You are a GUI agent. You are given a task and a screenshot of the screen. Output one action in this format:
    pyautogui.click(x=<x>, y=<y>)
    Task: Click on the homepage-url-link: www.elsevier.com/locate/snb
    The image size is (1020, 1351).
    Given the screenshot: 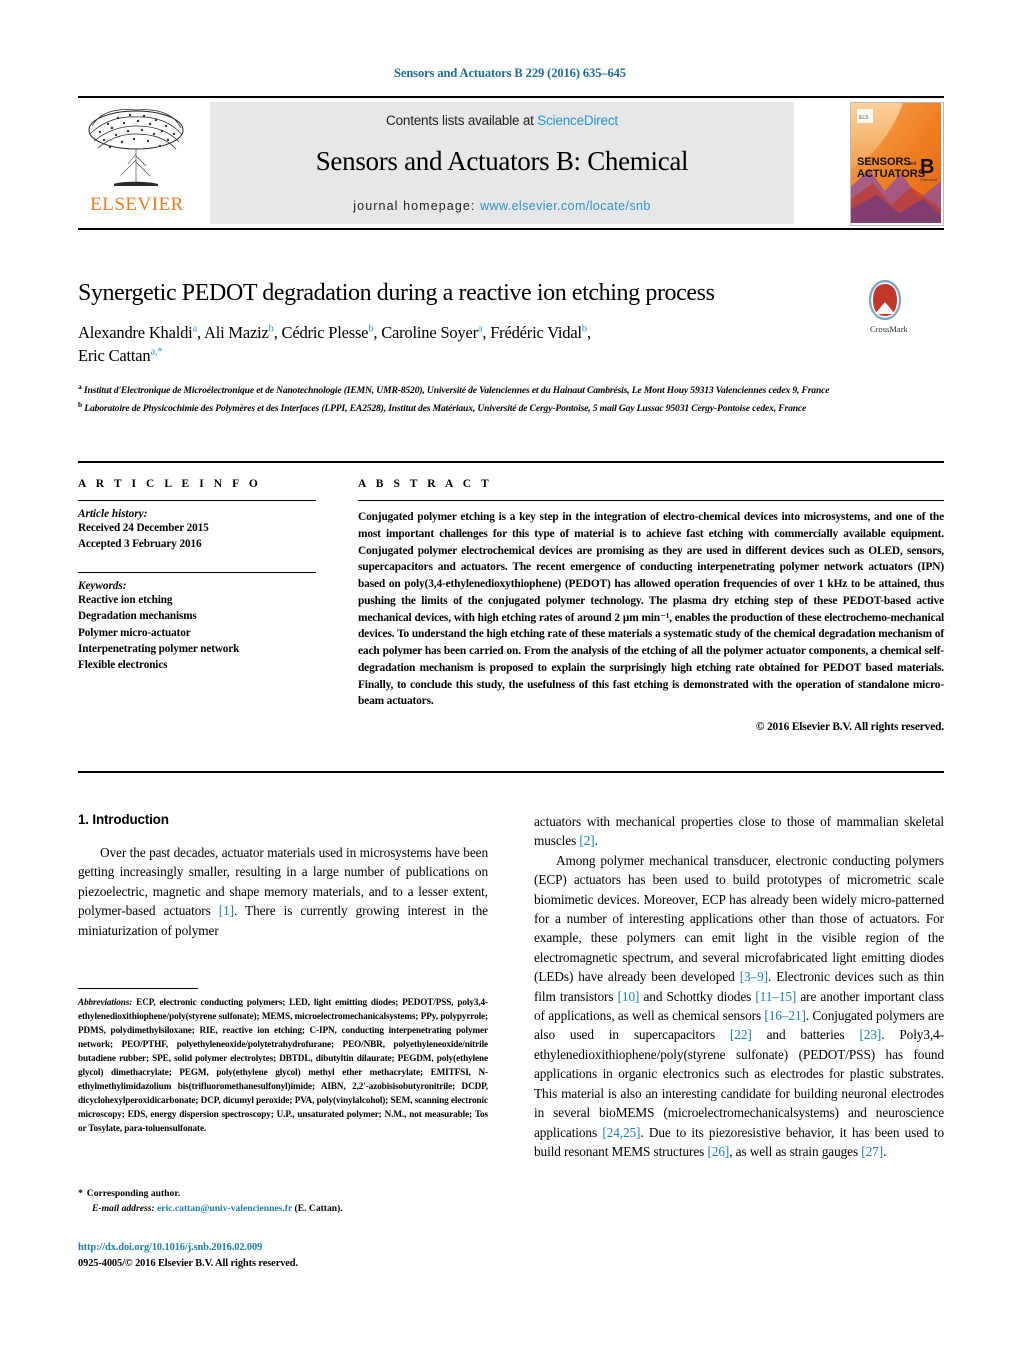 What is the action you would take?
    pyautogui.click(x=565, y=206)
    